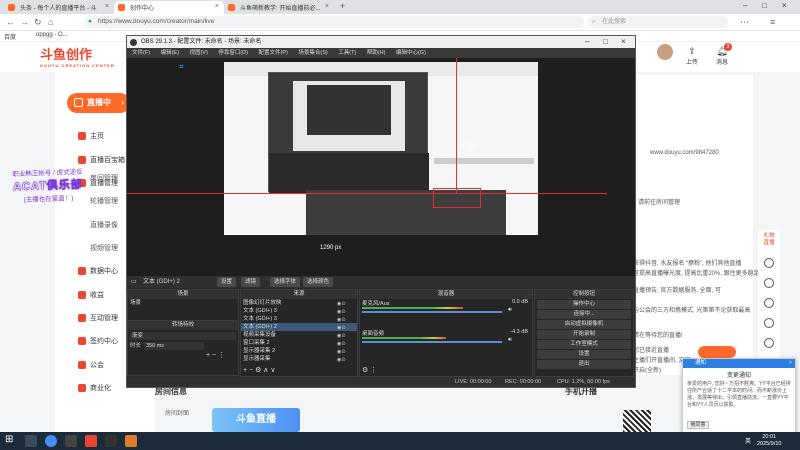 Image resolution: width=800 pixels, height=450 pixels. What do you see at coordinates (769, 343) in the screenshot?
I see `edit-icon` at bounding box center [769, 343].